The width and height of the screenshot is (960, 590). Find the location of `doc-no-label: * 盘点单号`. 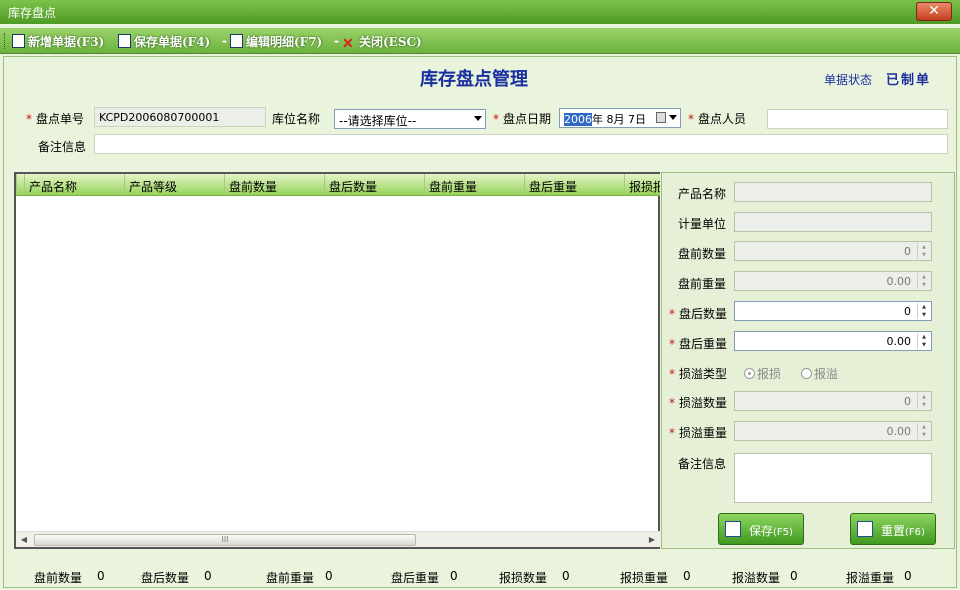

doc-no-label: * 盘点单号 is located at coordinates (55, 118).